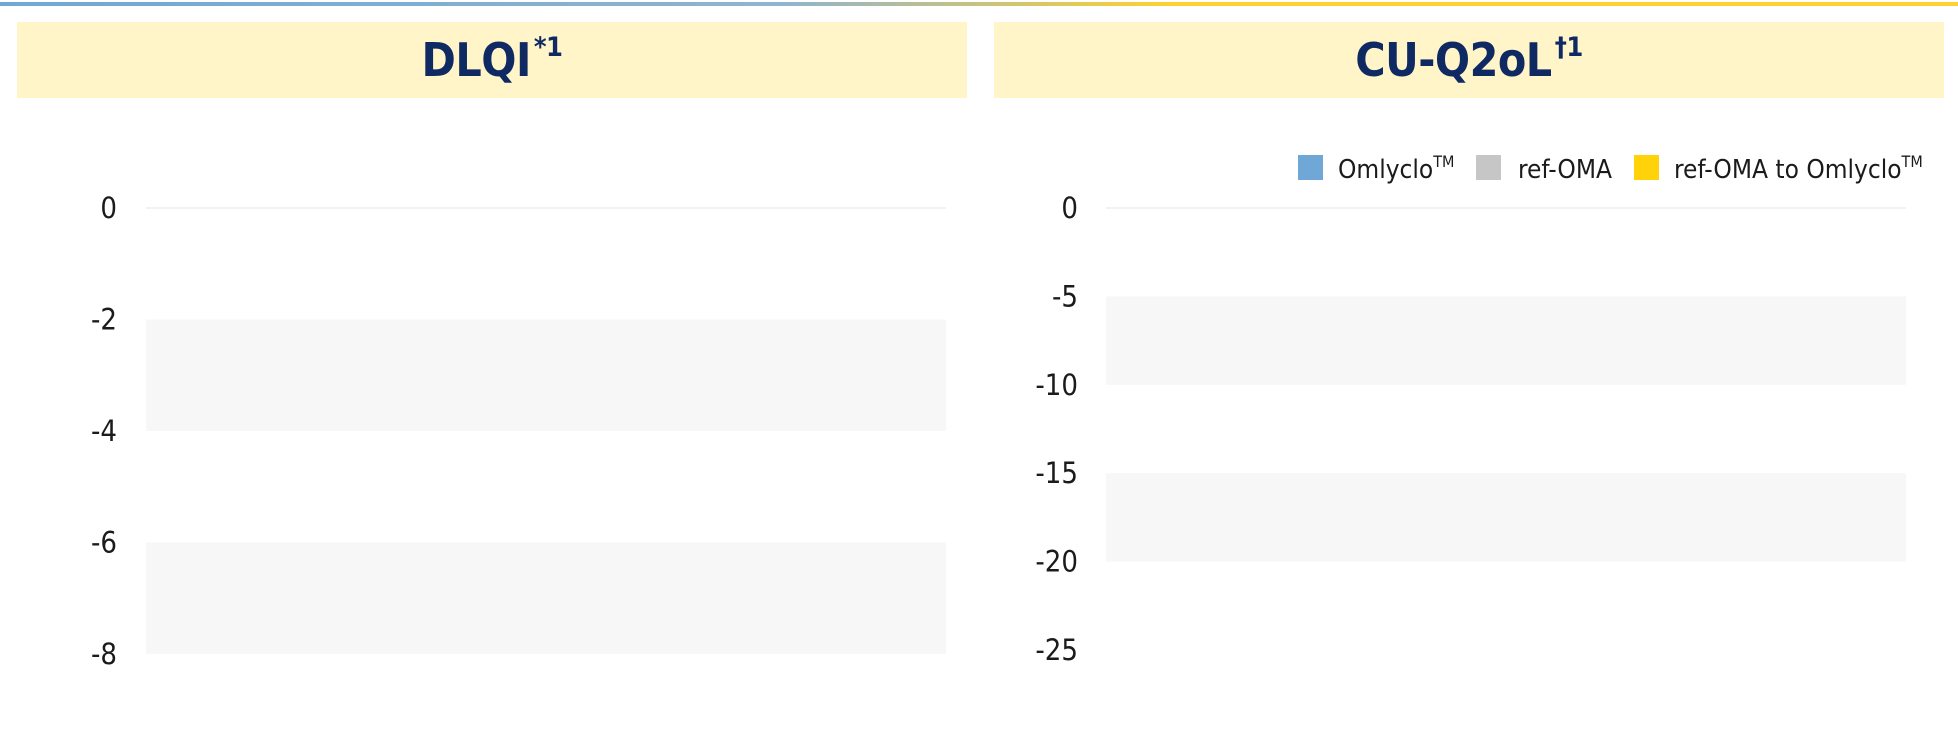  What do you see at coordinates (1056, 473) in the screenshot?
I see `cuq2ol-y-tick-label: -15` at bounding box center [1056, 473].